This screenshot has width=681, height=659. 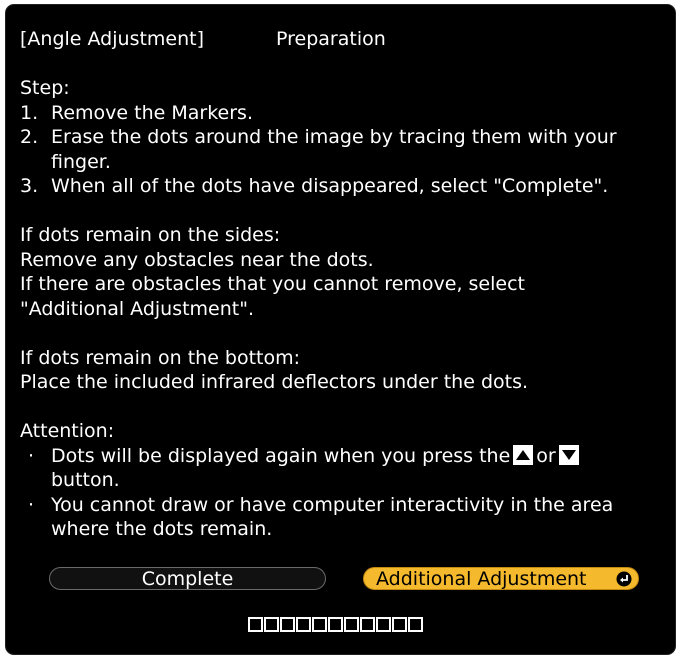 I want to click on complete-button: Complete, so click(x=187, y=578).